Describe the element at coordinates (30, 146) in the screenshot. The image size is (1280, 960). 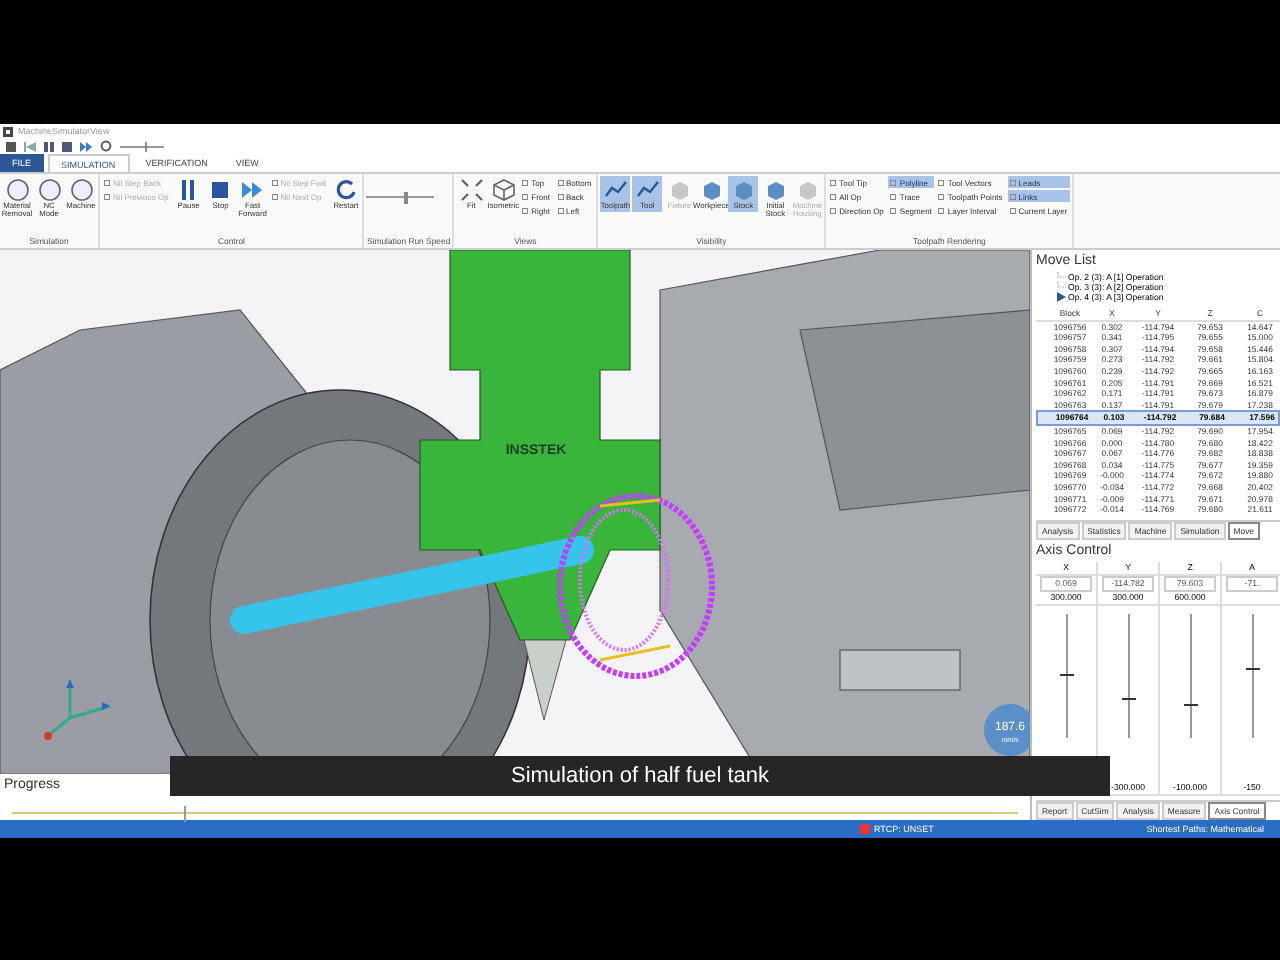
I see `step-back-icon` at that location.